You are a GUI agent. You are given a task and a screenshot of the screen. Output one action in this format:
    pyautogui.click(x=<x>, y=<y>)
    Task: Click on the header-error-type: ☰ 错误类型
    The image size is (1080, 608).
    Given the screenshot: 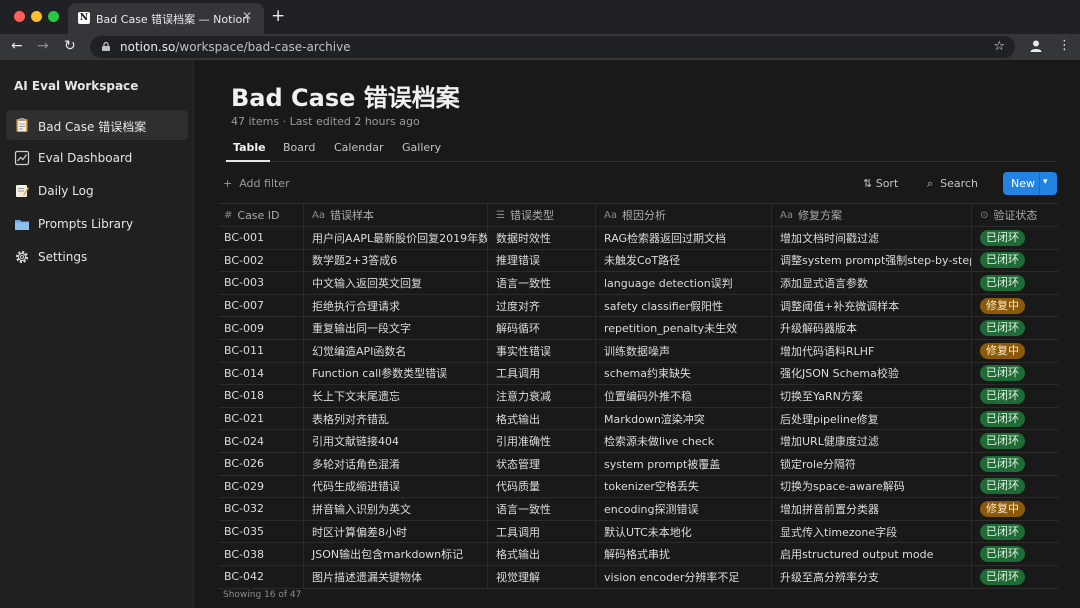 What is the action you would take?
    pyautogui.click(x=542, y=215)
    